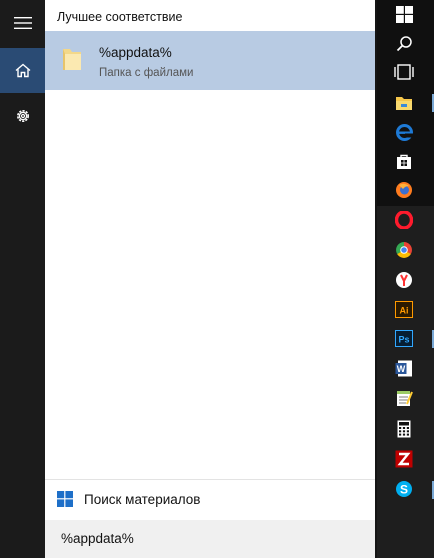 The width and height of the screenshot is (434, 558). I want to click on taskbar-word: W, so click(404, 368).